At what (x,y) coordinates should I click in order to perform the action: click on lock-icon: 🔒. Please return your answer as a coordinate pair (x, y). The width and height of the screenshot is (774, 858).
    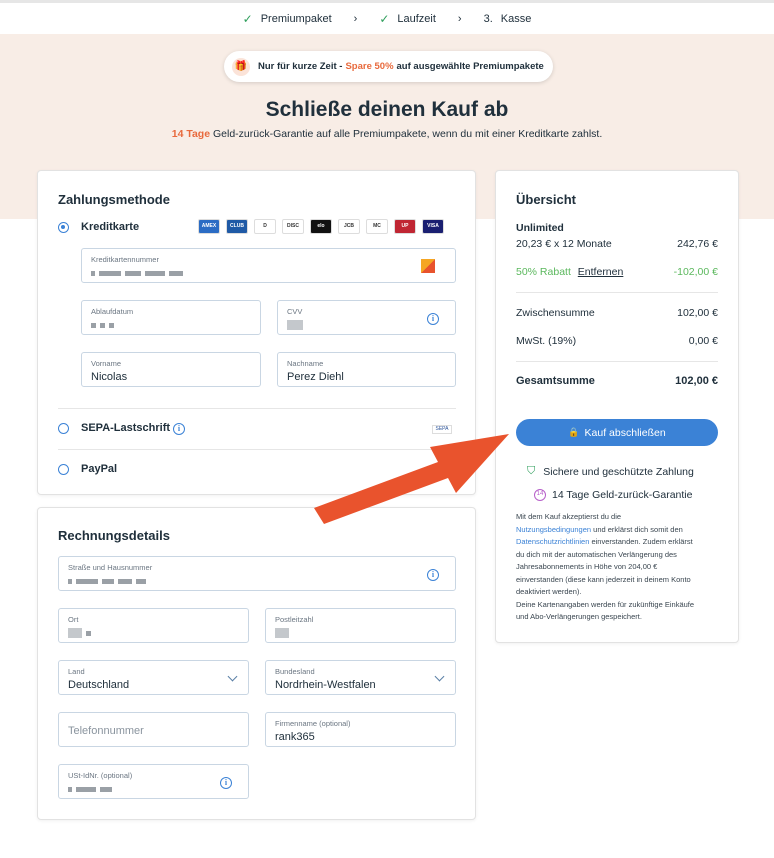
    Looking at the image, I should click on (574, 432).